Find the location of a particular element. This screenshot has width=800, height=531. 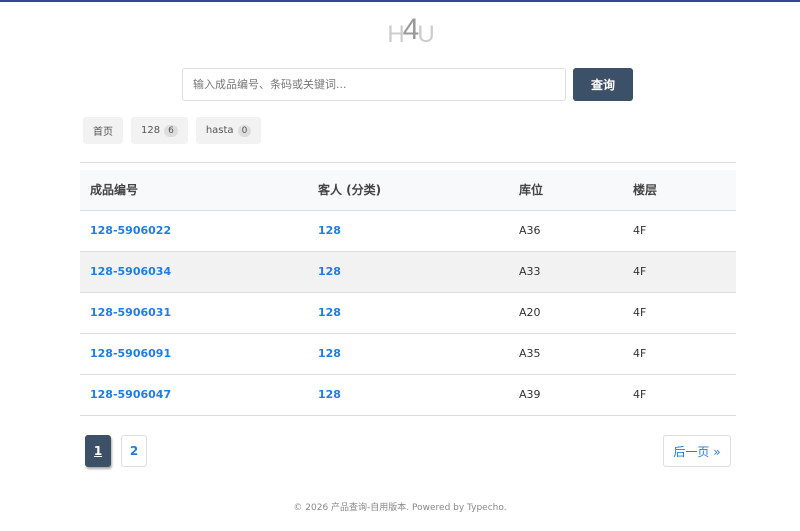

category-tags: 首页 128 6 hasta 0 is located at coordinates (172, 130).